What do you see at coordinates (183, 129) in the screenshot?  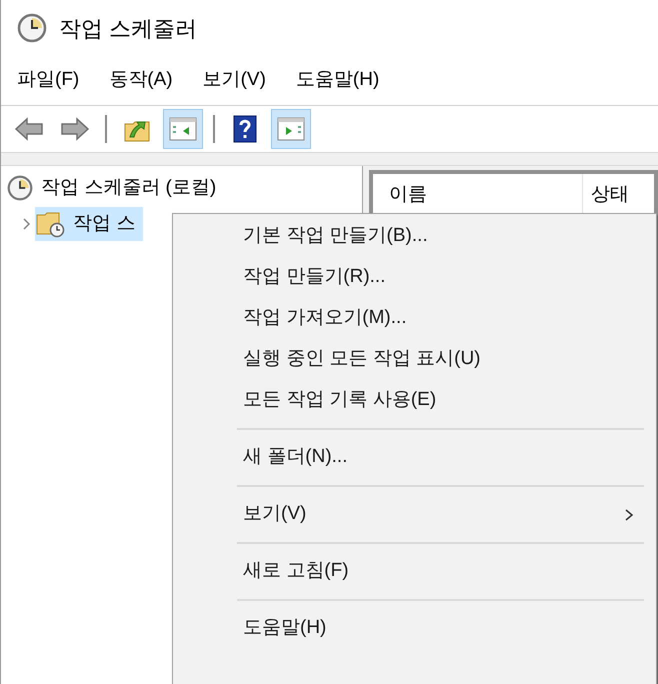 I see `panel-left-icon` at bounding box center [183, 129].